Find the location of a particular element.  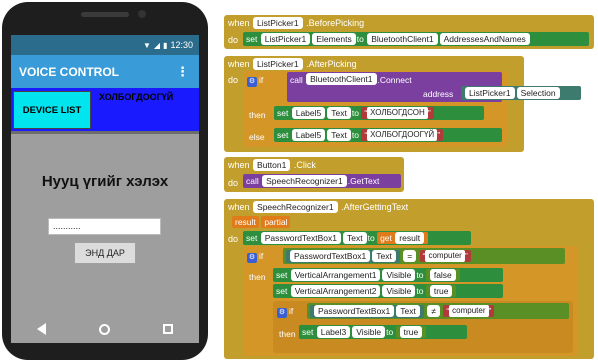

equals-compare: PasswordTextBox1 Text = “ computer ” is located at coordinates (424, 256).